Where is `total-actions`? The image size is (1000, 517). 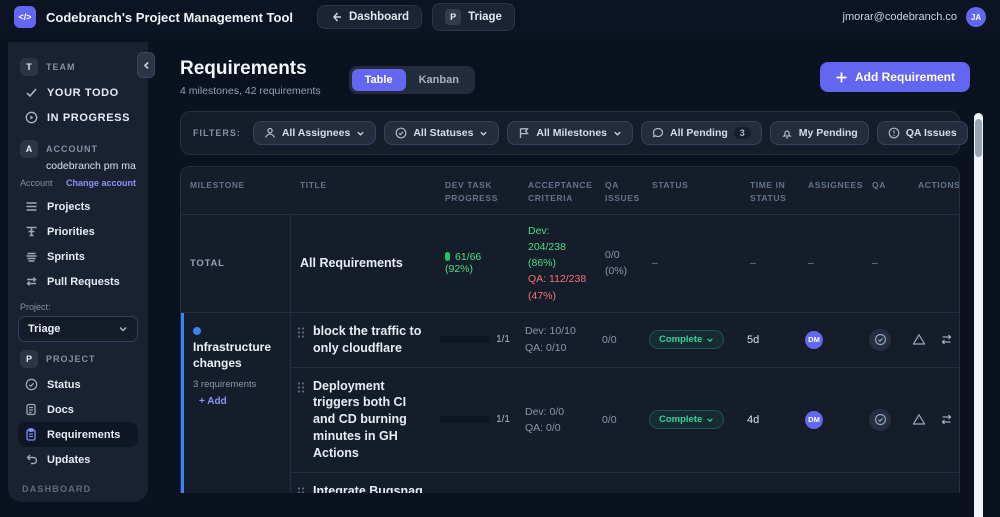
total-actions is located at coordinates (934, 263).